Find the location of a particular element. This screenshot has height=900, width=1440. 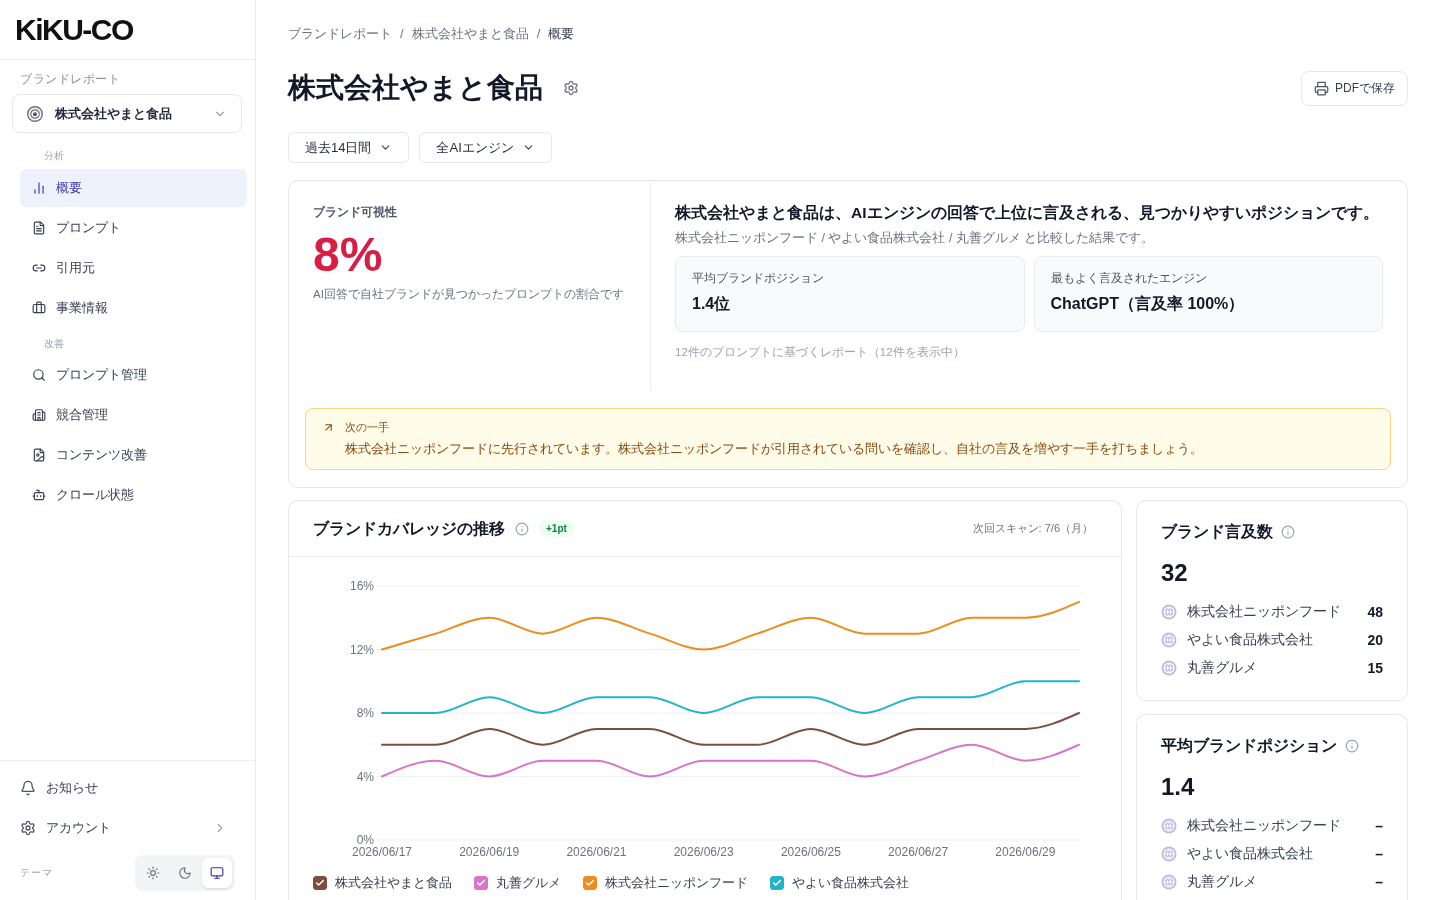

group-label: 分析 is located at coordinates (53, 156).